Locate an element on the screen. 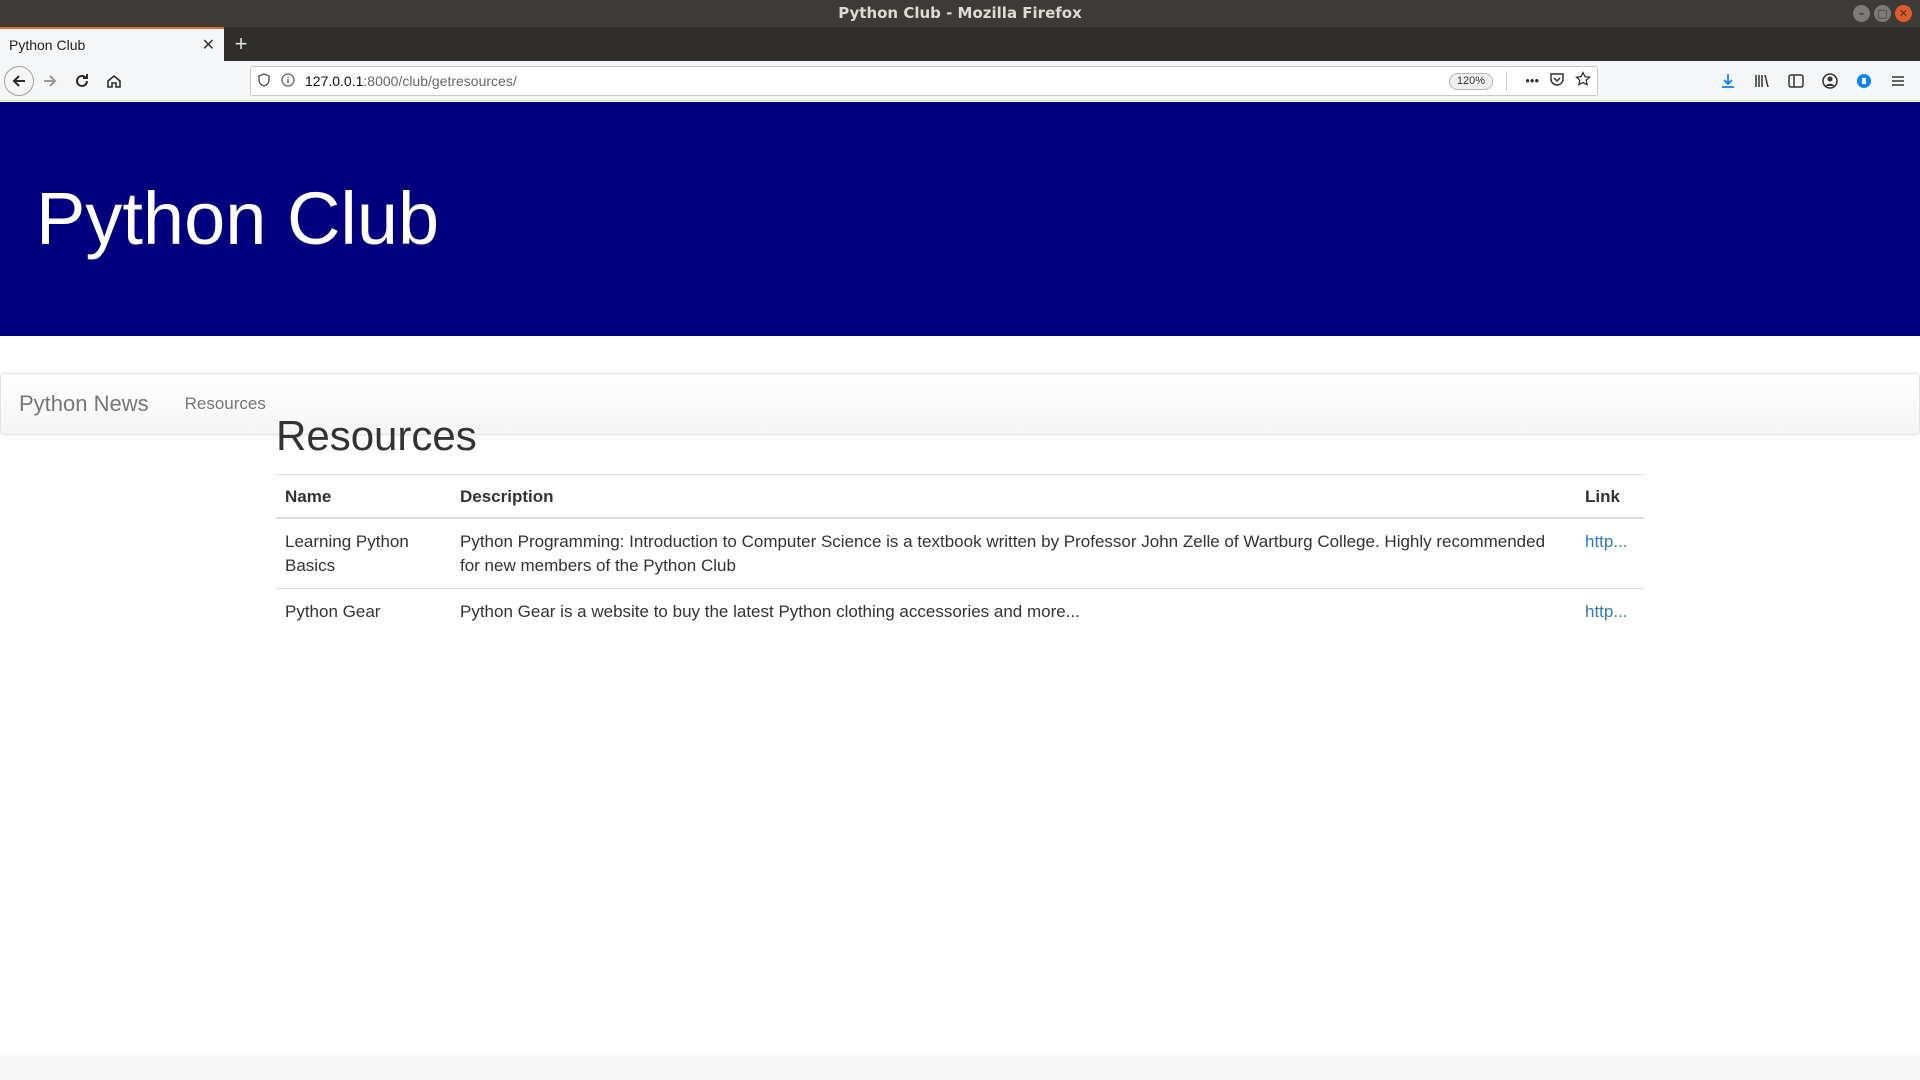 The width and height of the screenshot is (1920, 1080). brand-link: Python News is located at coordinates (84, 404).